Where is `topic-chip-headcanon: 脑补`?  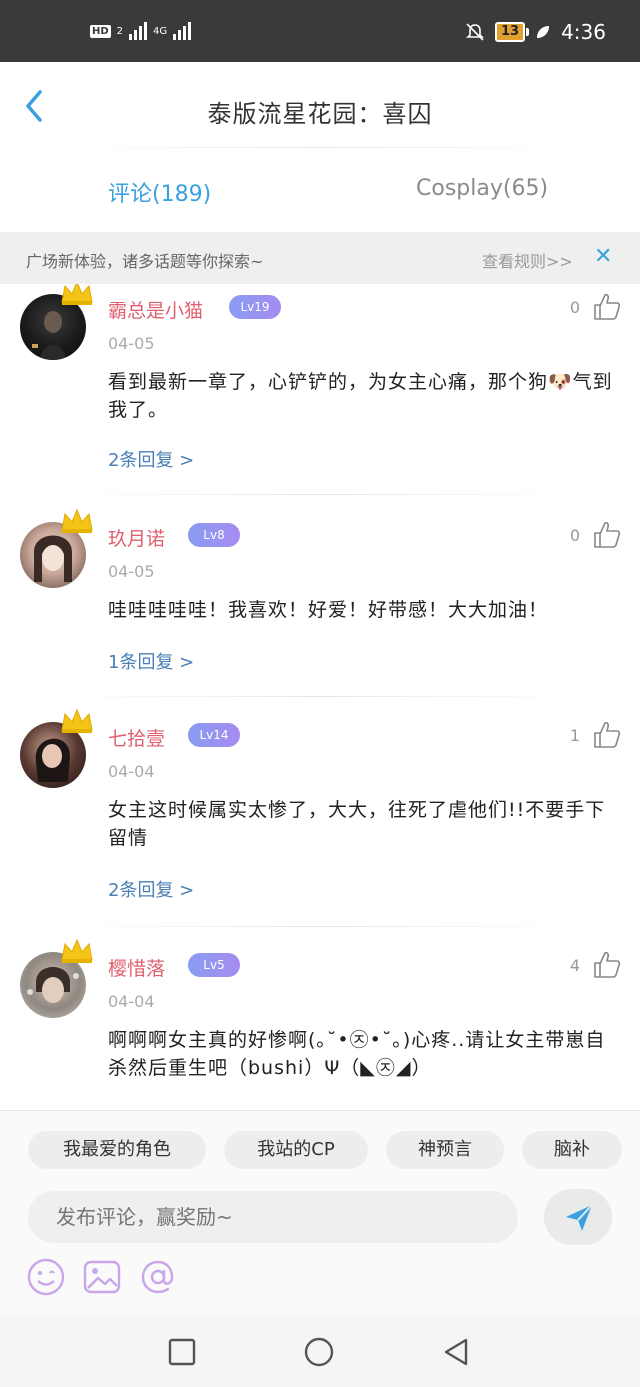
topic-chip-headcanon: 脑补 is located at coordinates (572, 1150).